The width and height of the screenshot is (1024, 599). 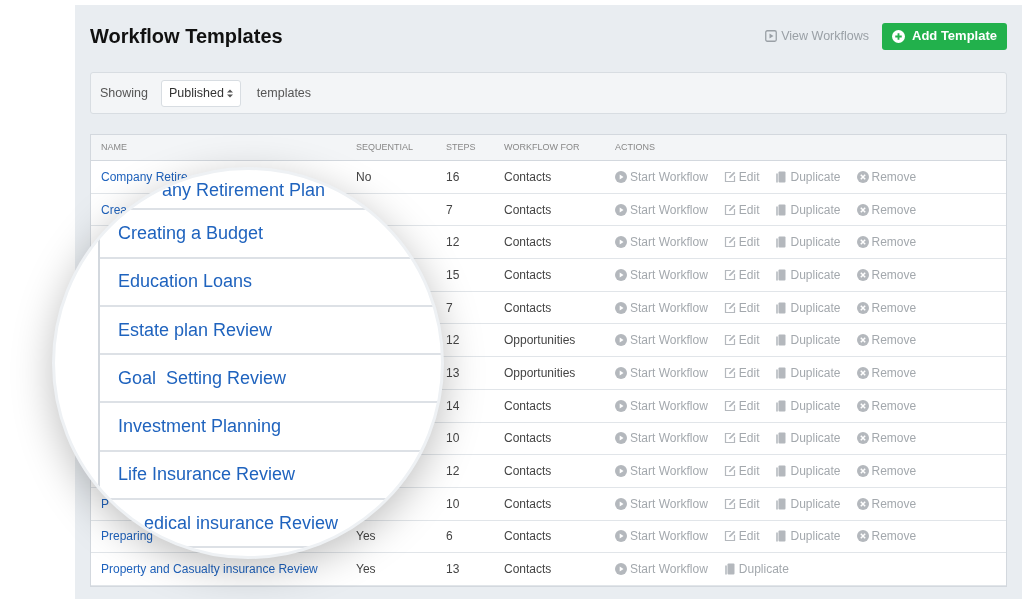 I want to click on template-link: Investment Planning, so click(x=200, y=427).